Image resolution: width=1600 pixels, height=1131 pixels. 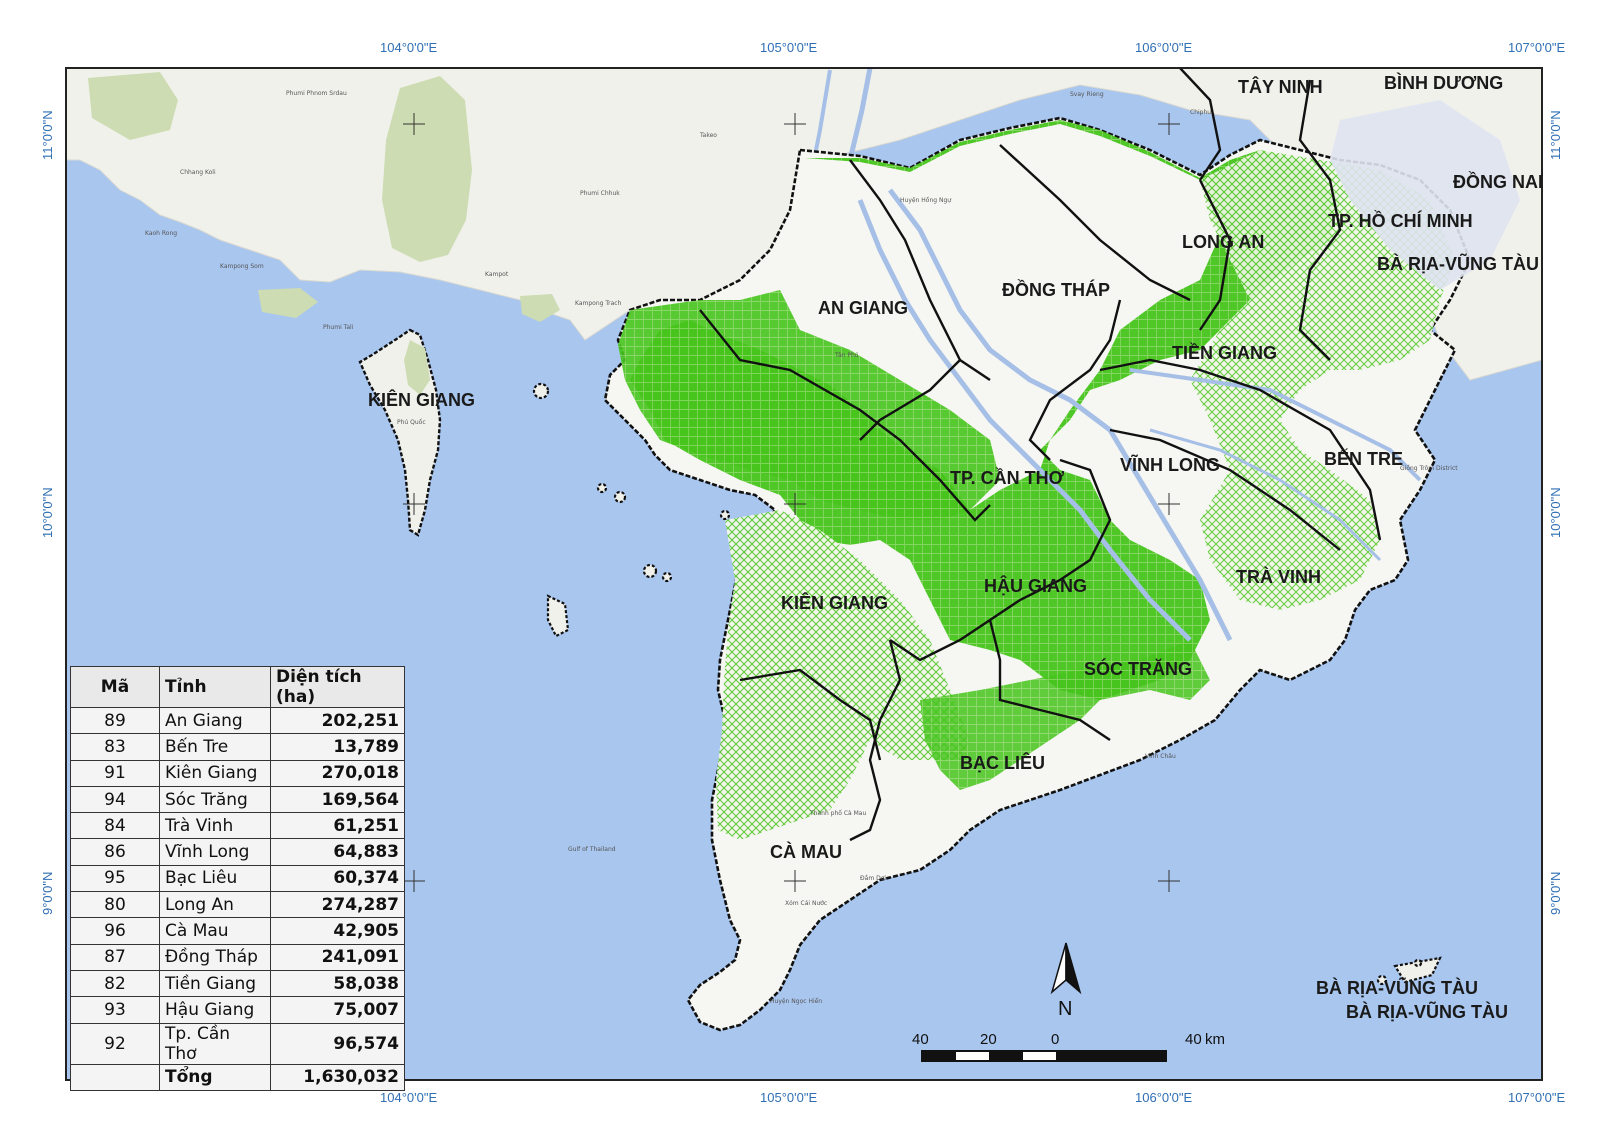 What do you see at coordinates (1555, 893) in the screenshot?
I see `lat-right-9: 9°0'0"N` at bounding box center [1555, 893].